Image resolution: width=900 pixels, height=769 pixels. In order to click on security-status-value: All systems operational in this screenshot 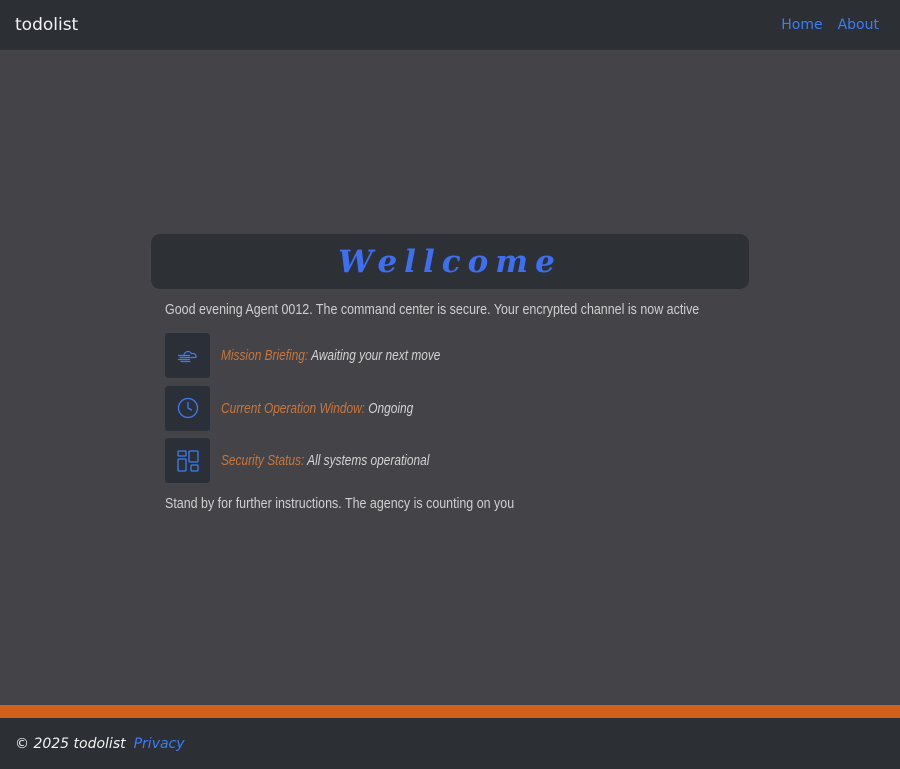, I will do `click(368, 460)`.